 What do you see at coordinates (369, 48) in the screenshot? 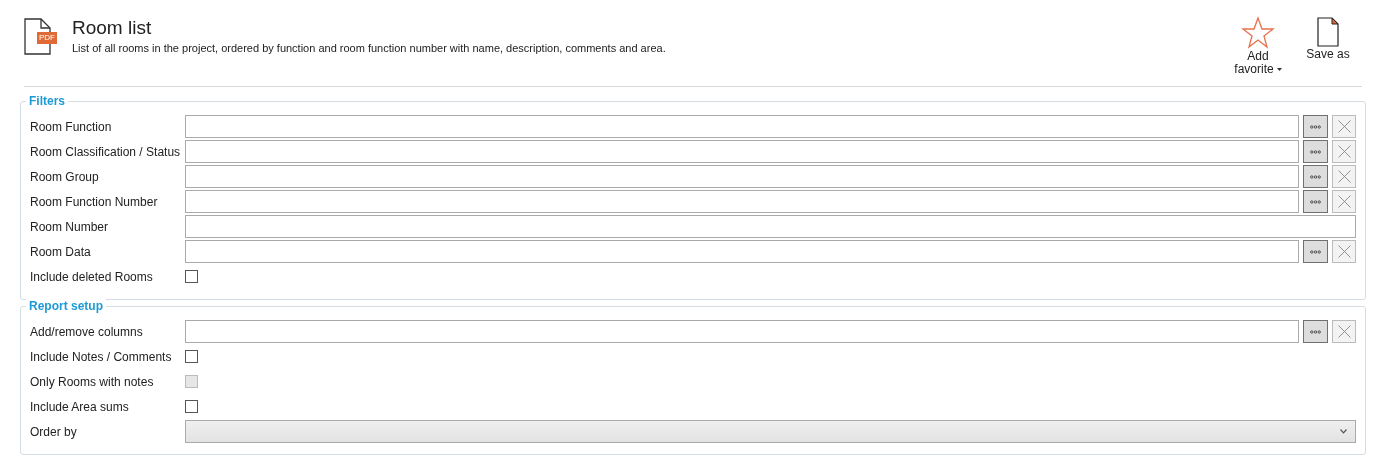
I see `page-description: List of all rooms in the project, ordered by function and room function number with name, description, comments and area.` at bounding box center [369, 48].